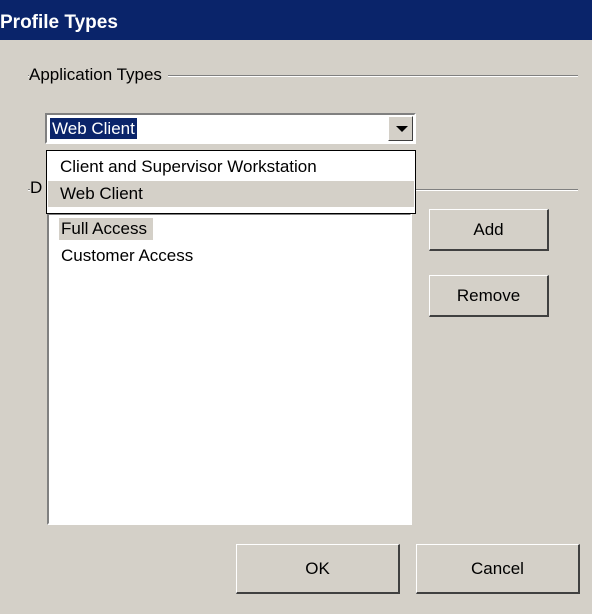  Describe the element at coordinates (318, 569) in the screenshot. I see `ok-button: OK` at that location.